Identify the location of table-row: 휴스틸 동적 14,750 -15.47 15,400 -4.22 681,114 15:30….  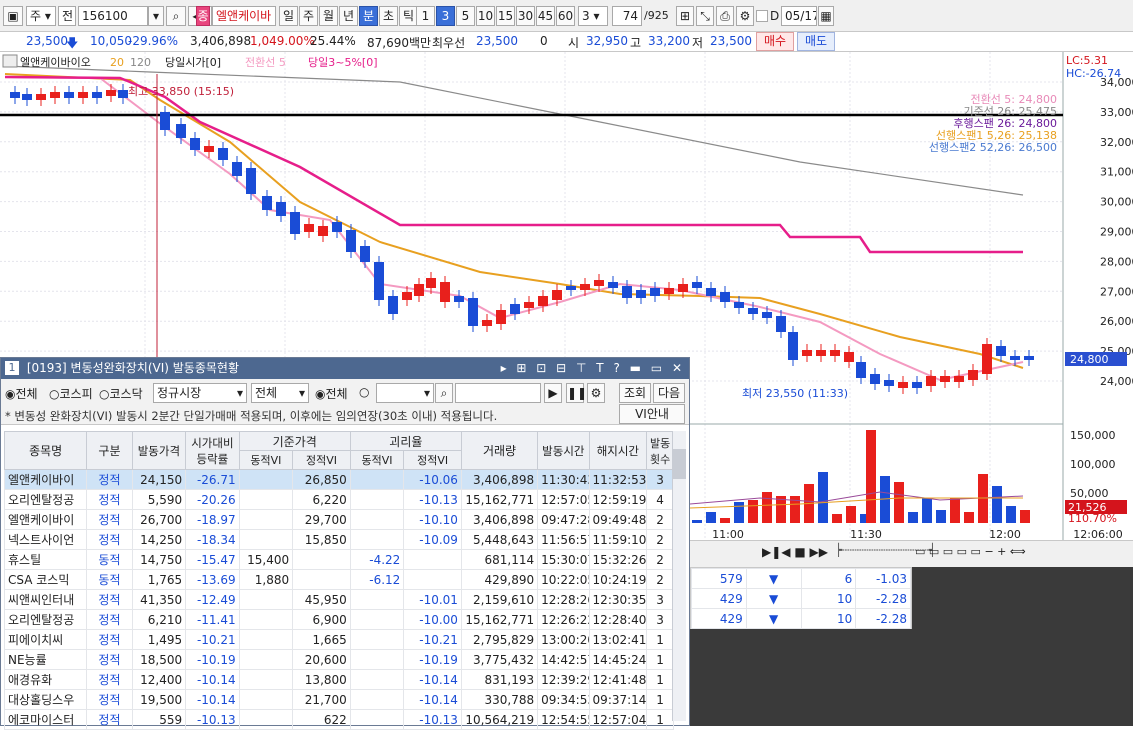
(338, 559).